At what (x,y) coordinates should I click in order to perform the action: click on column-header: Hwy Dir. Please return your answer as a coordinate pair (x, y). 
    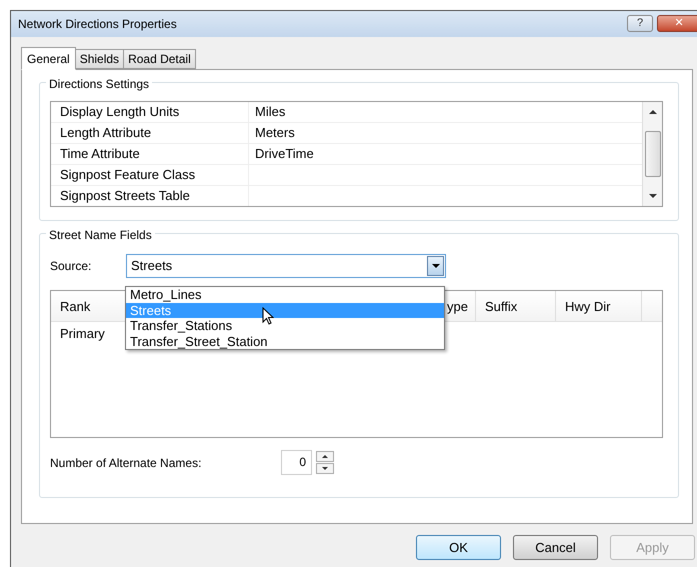
    Looking at the image, I should click on (599, 306).